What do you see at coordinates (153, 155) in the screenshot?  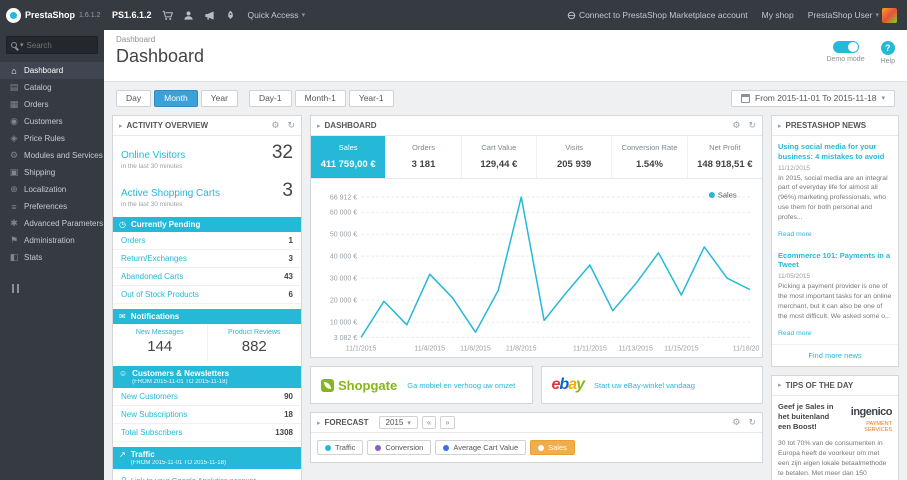 I see `online-visitors-link: Online Visitors` at bounding box center [153, 155].